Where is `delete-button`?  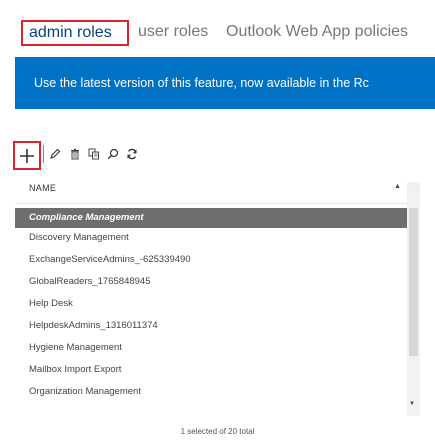
delete-button is located at coordinates (75, 154).